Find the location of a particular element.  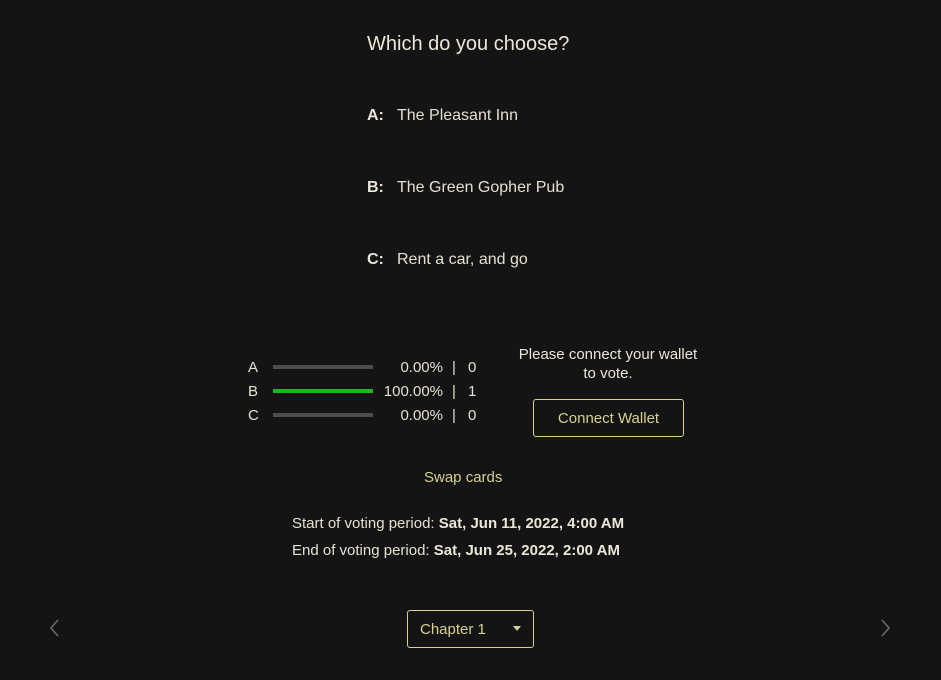

result-letter: C is located at coordinates (253, 415).